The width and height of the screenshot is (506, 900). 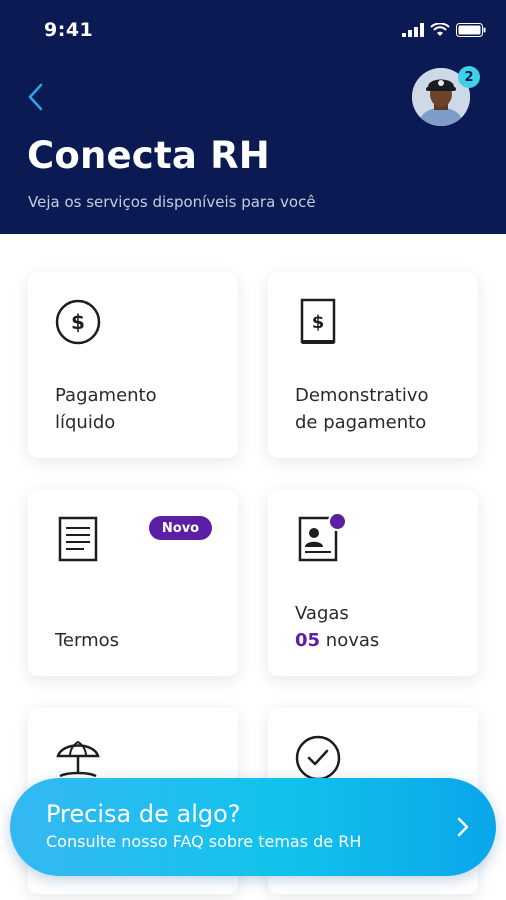 I want to click on new-tag: Novo, so click(x=180, y=528).